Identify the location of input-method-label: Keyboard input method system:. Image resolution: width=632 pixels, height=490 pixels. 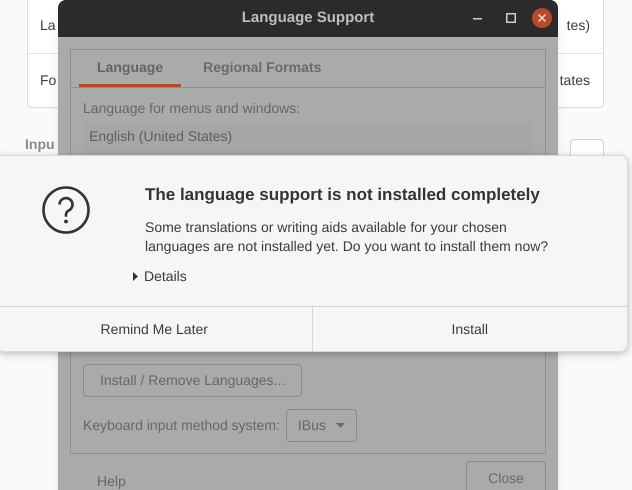
(181, 425).